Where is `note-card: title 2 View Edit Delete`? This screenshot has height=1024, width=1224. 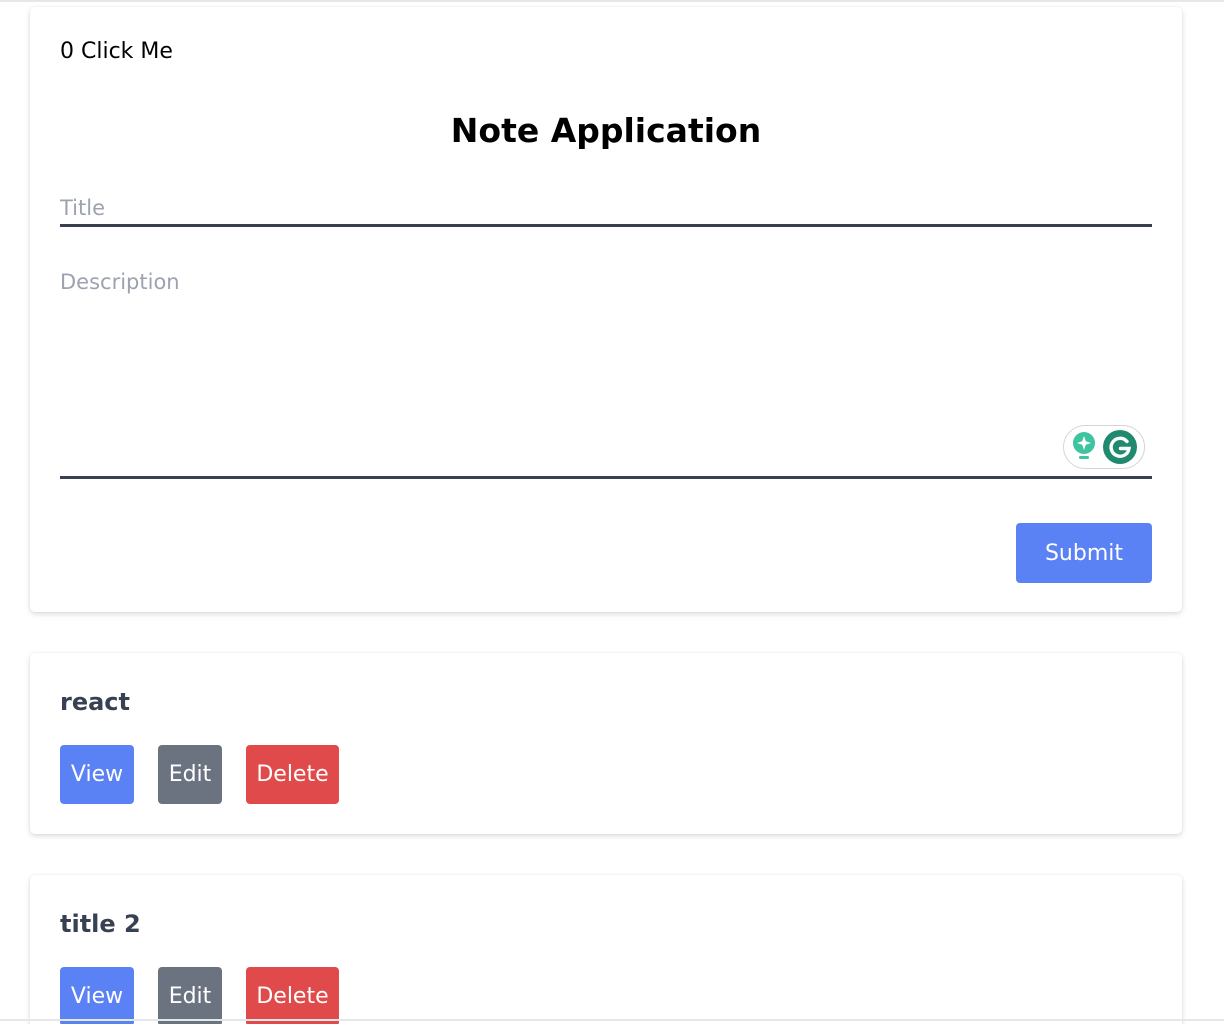 note-card: title 2 View Edit Delete is located at coordinates (606, 949).